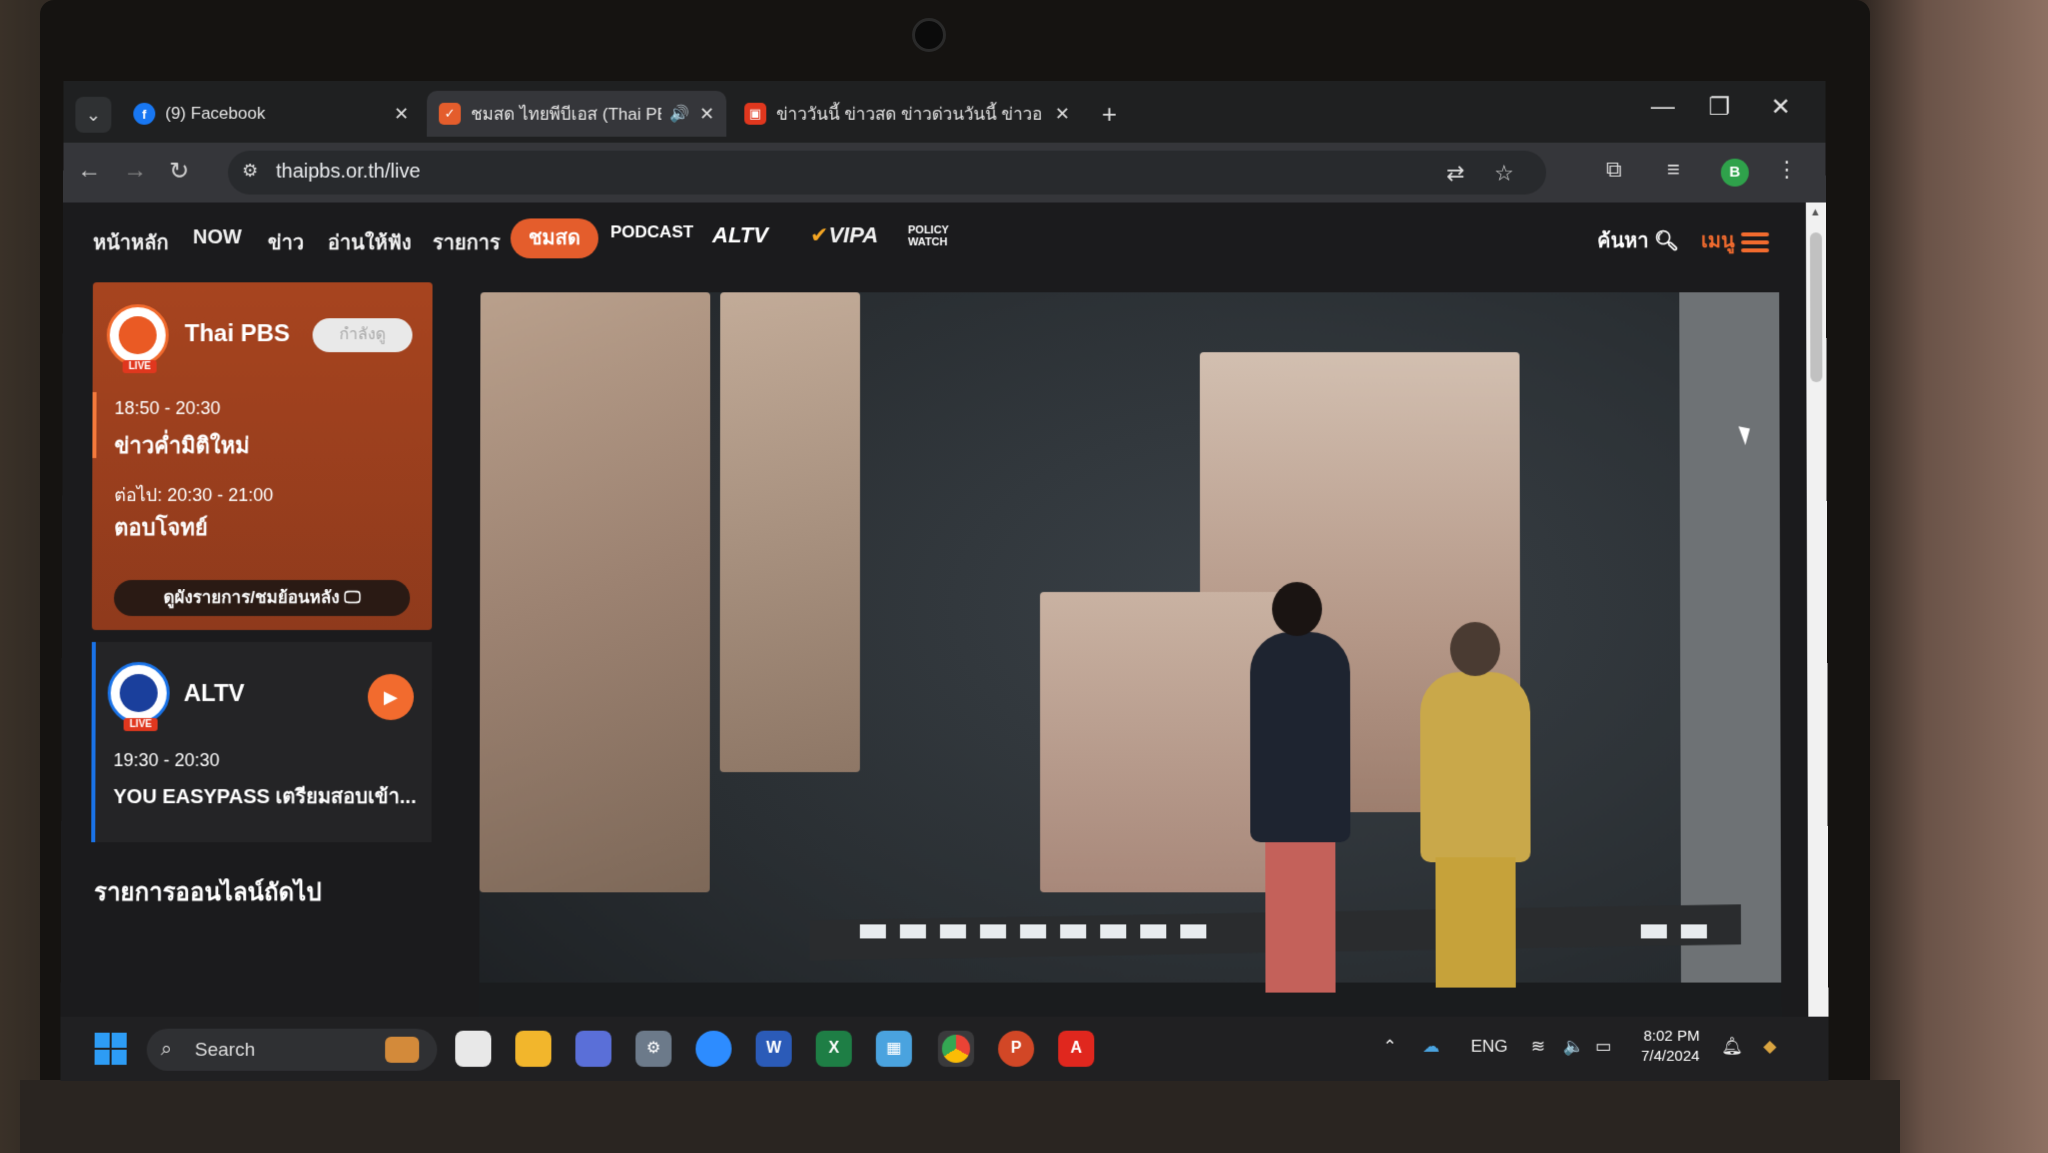  Describe the element at coordinates (179, 171) in the screenshot. I see `reload-icon: ↻` at that location.